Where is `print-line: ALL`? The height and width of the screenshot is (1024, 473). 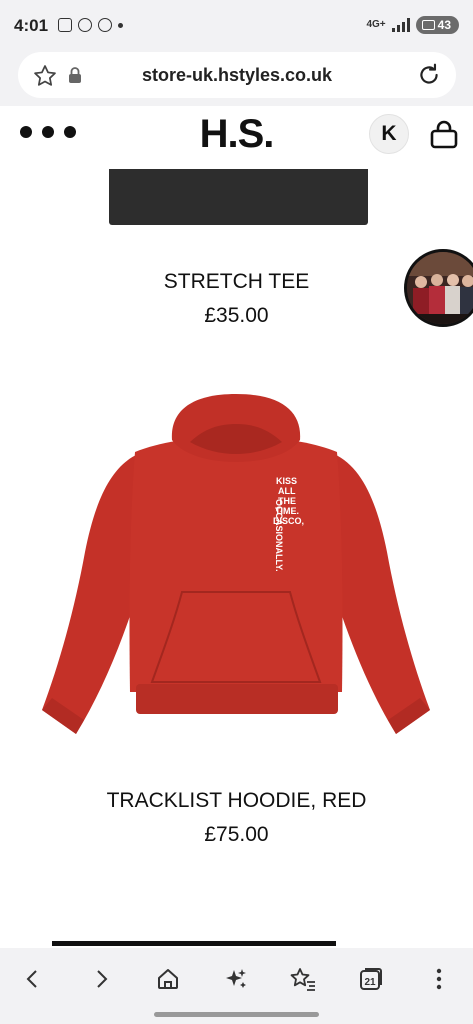
print-line: ALL is located at coordinates (287, 491).